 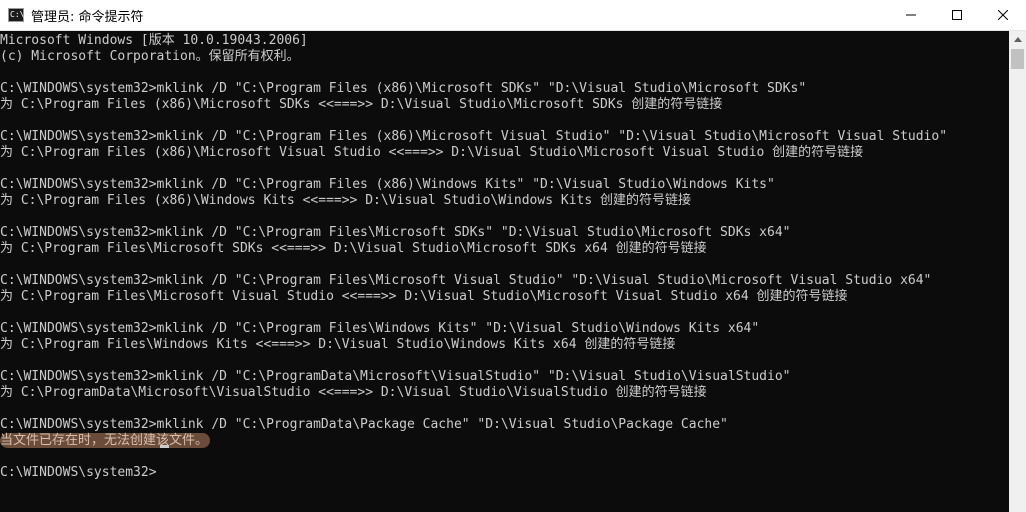 I want to click on scroll-up-button, so click(x=1017, y=39).